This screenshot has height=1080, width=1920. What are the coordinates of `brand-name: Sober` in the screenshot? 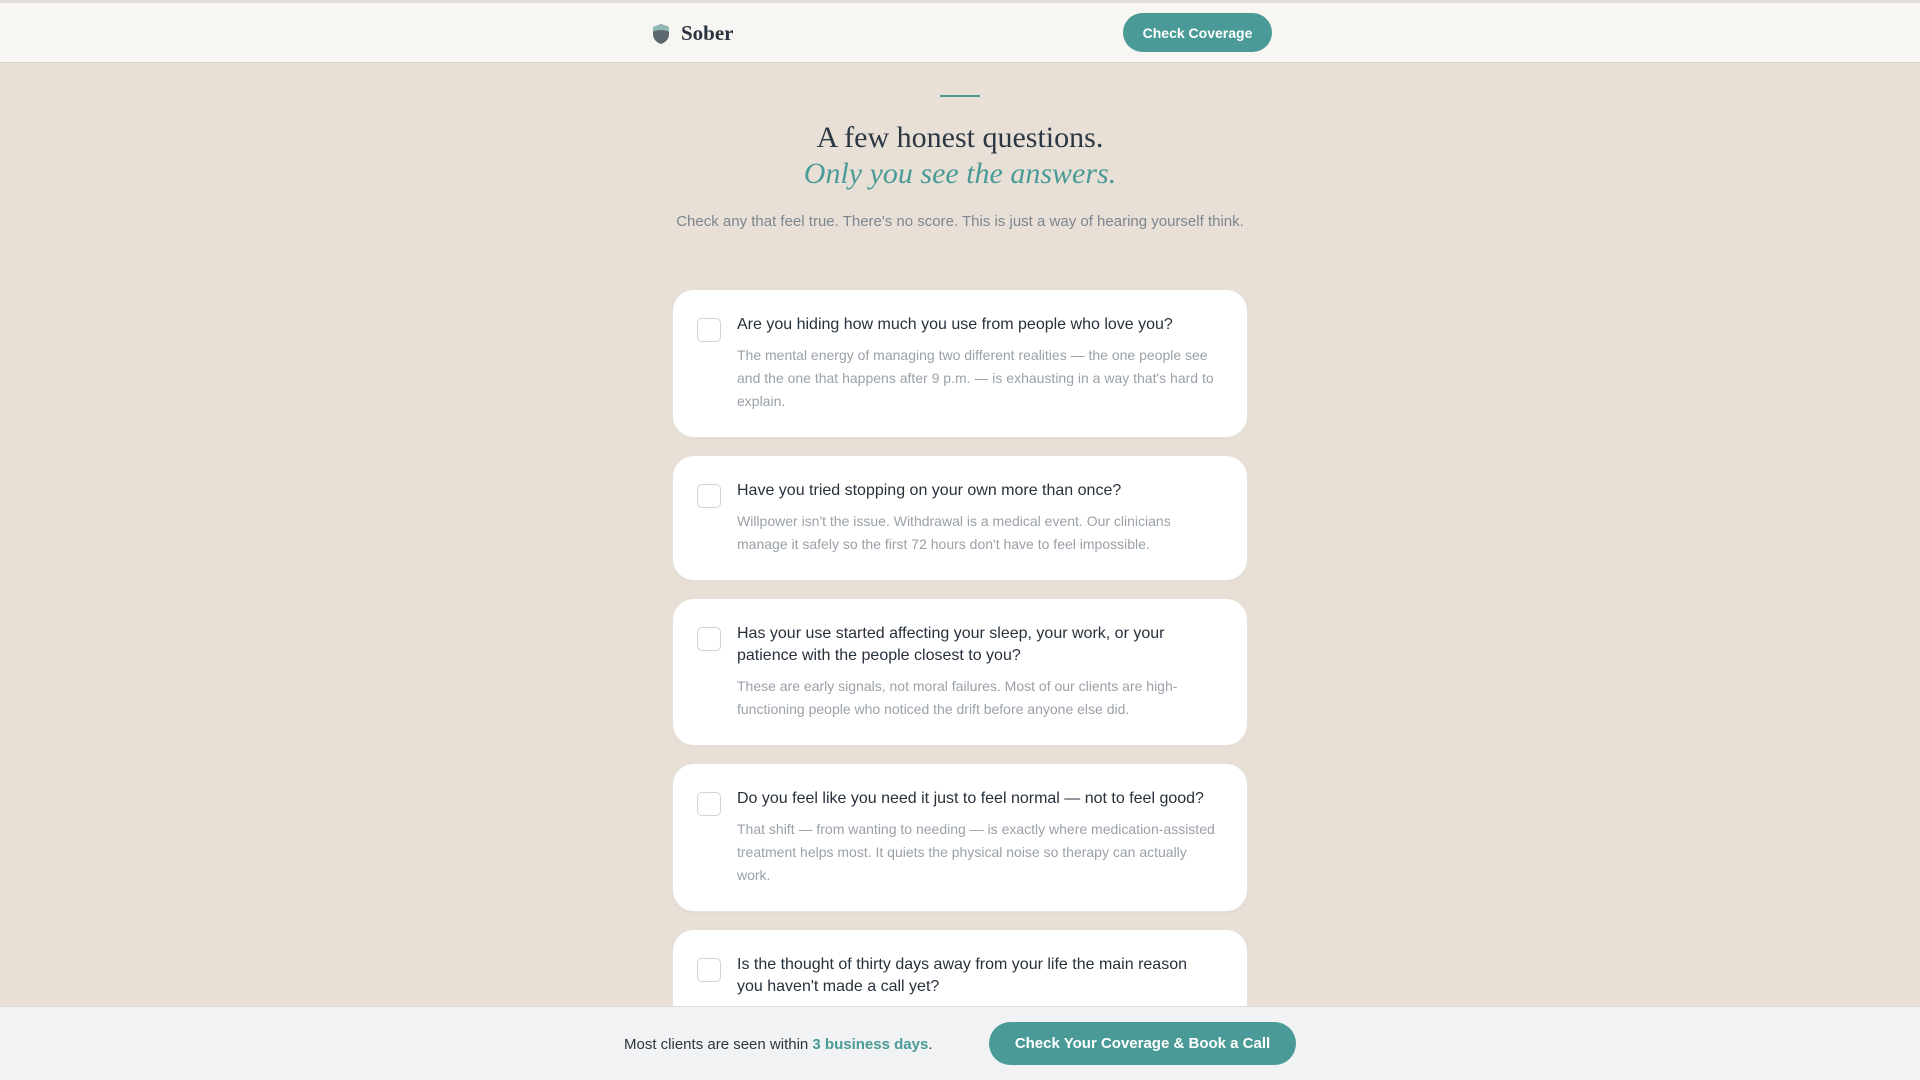 It's located at (707, 33).